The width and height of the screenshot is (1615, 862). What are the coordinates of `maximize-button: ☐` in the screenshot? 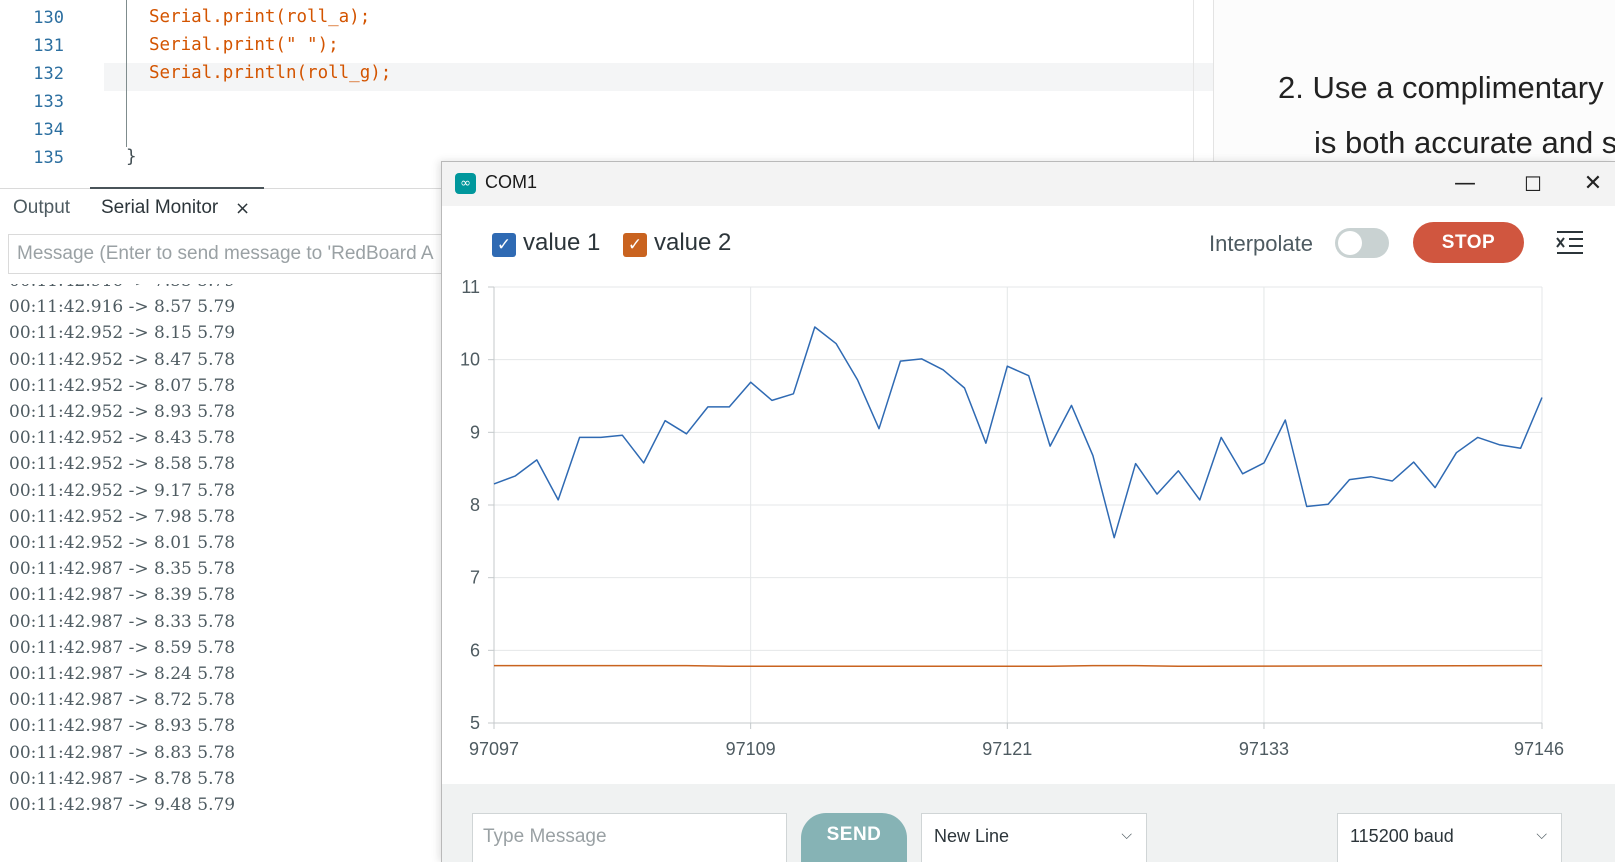 It's located at (1533, 184).